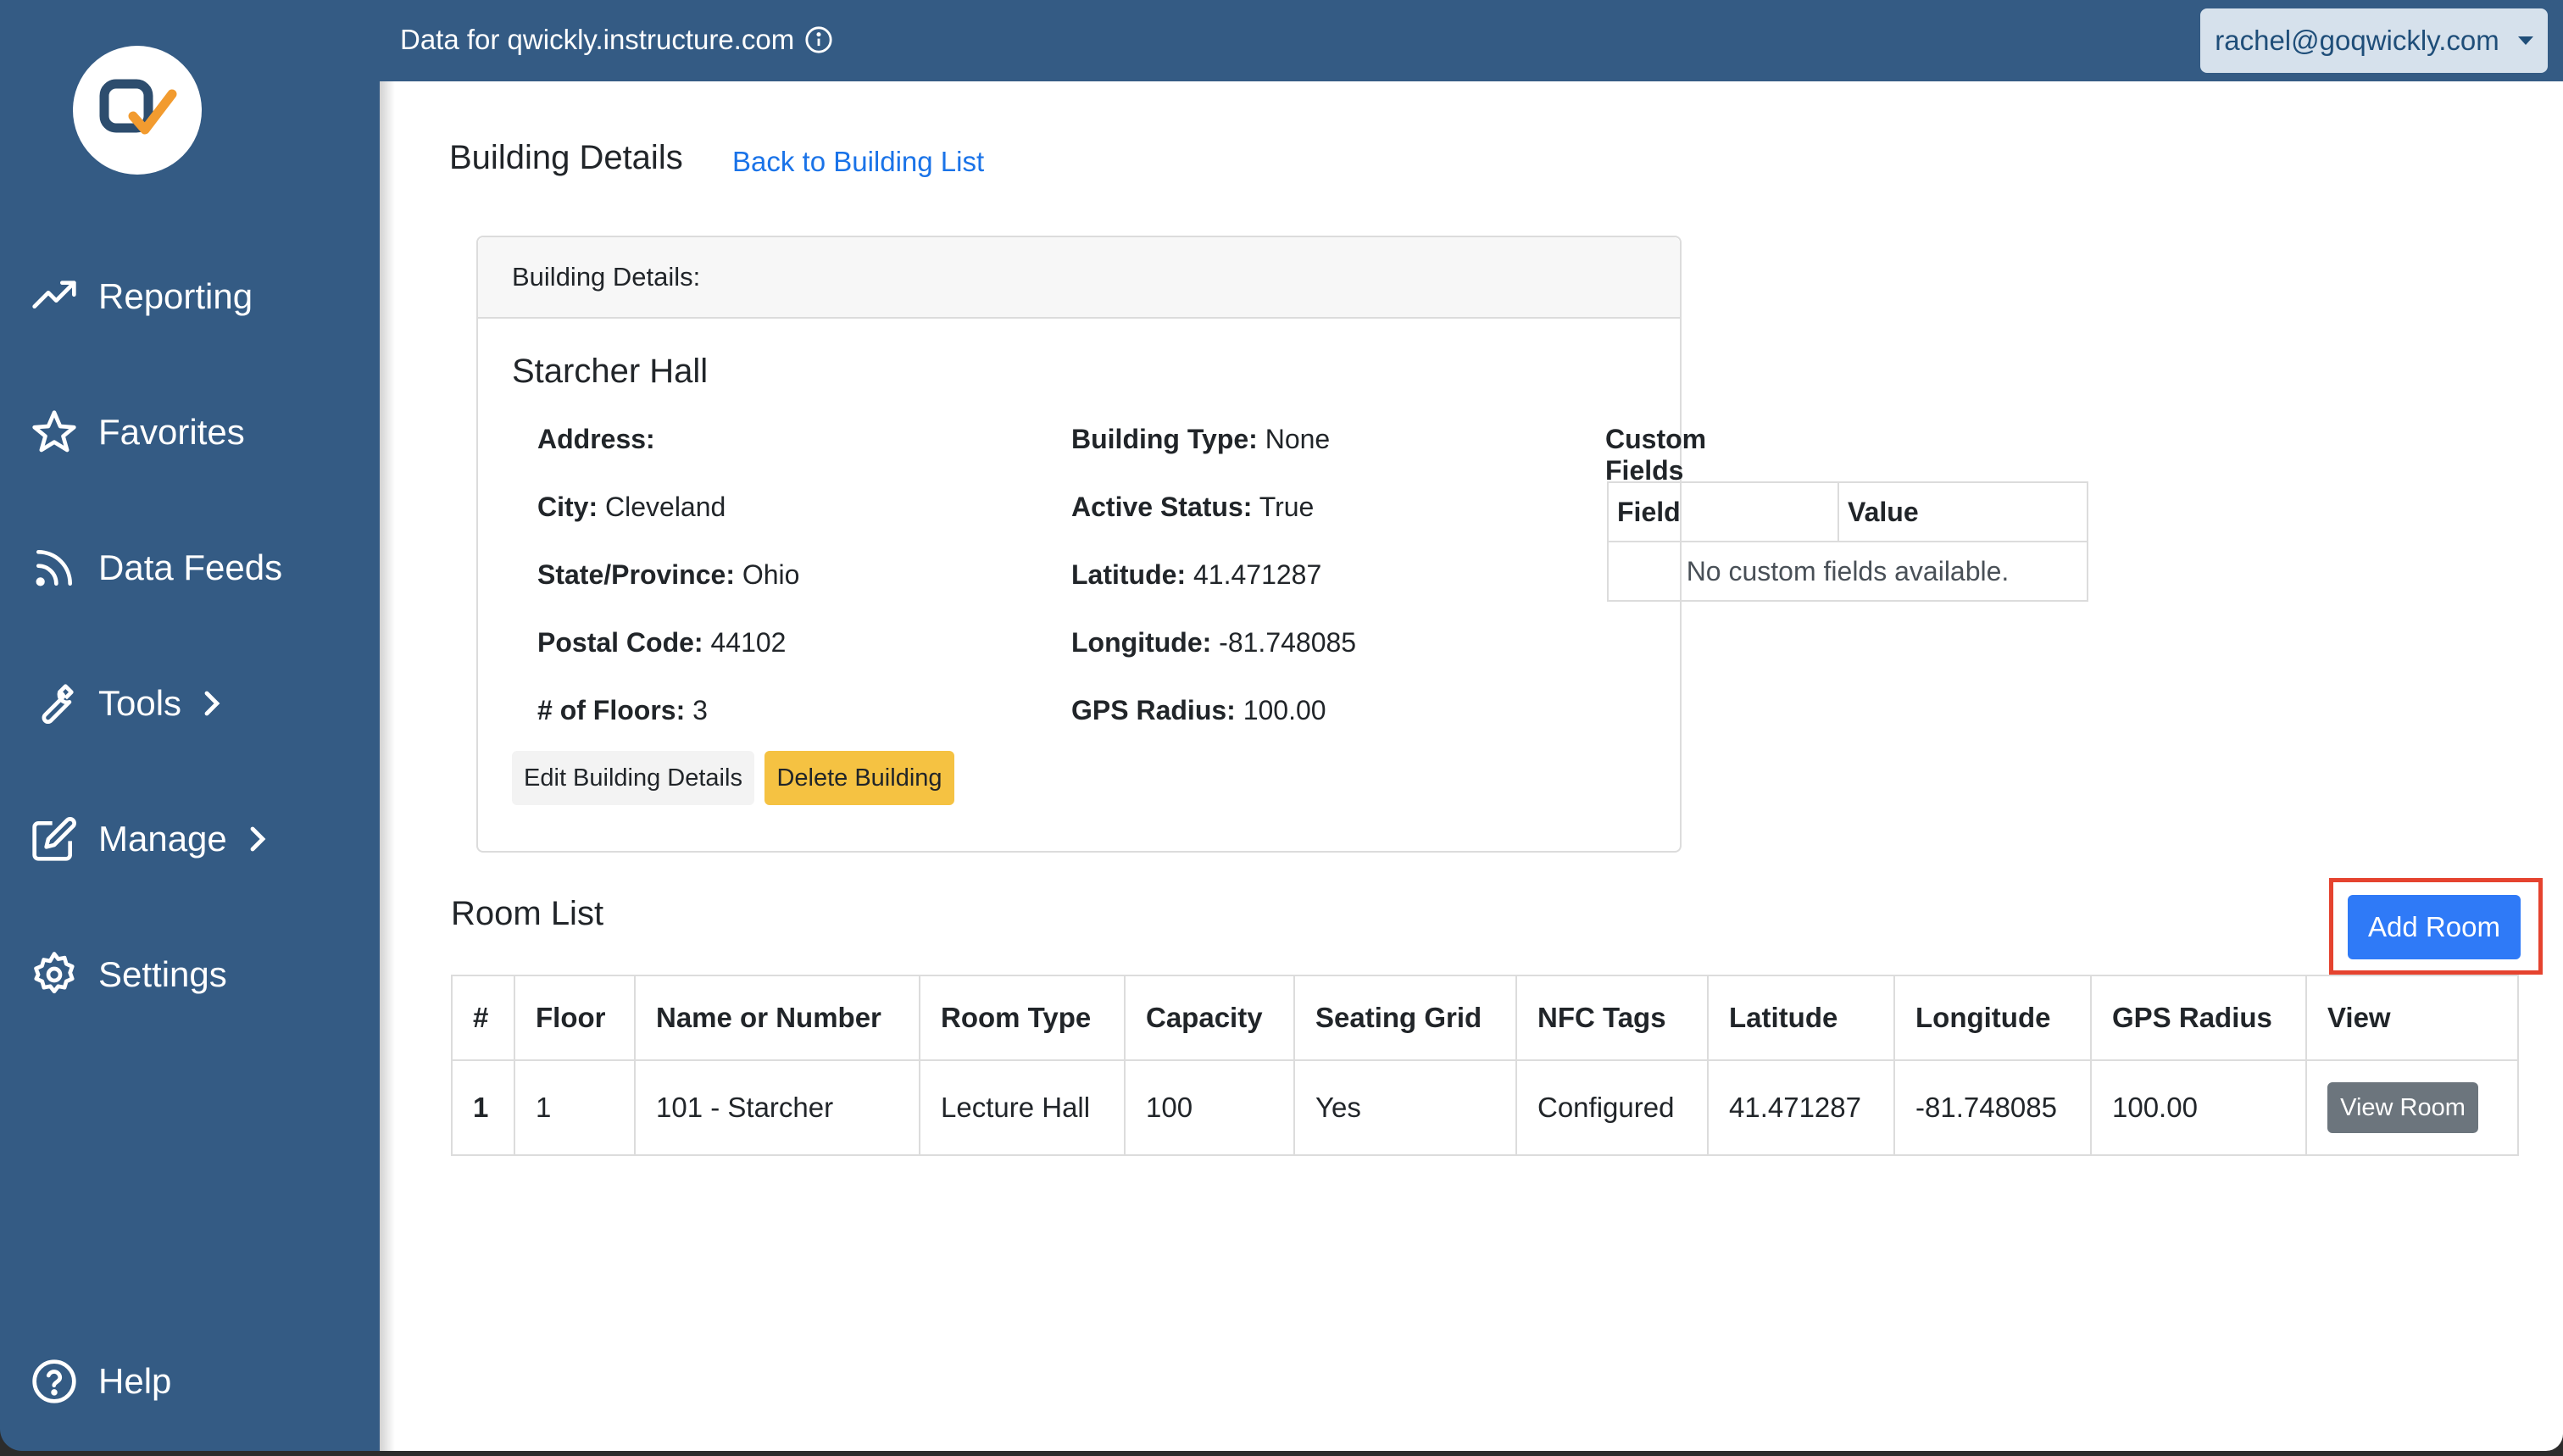 This screenshot has width=2563, height=1456. What do you see at coordinates (2434, 927) in the screenshot?
I see `add-room-button: Add Room` at bounding box center [2434, 927].